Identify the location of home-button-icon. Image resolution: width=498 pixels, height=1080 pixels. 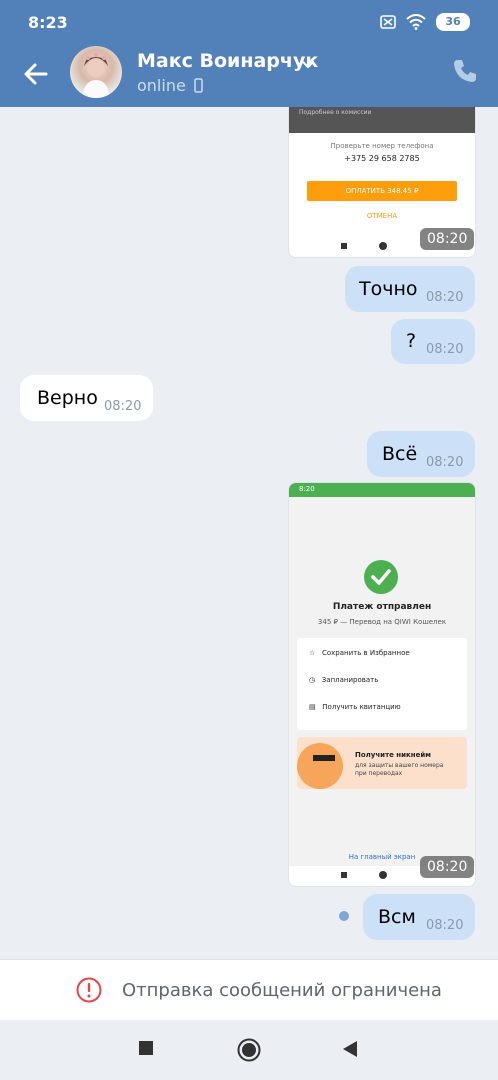
(249, 1050).